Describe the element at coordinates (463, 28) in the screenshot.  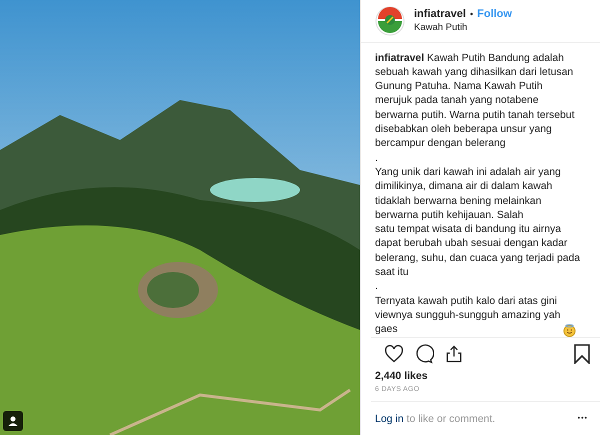
I see `location-link: Kawah Putih` at that location.